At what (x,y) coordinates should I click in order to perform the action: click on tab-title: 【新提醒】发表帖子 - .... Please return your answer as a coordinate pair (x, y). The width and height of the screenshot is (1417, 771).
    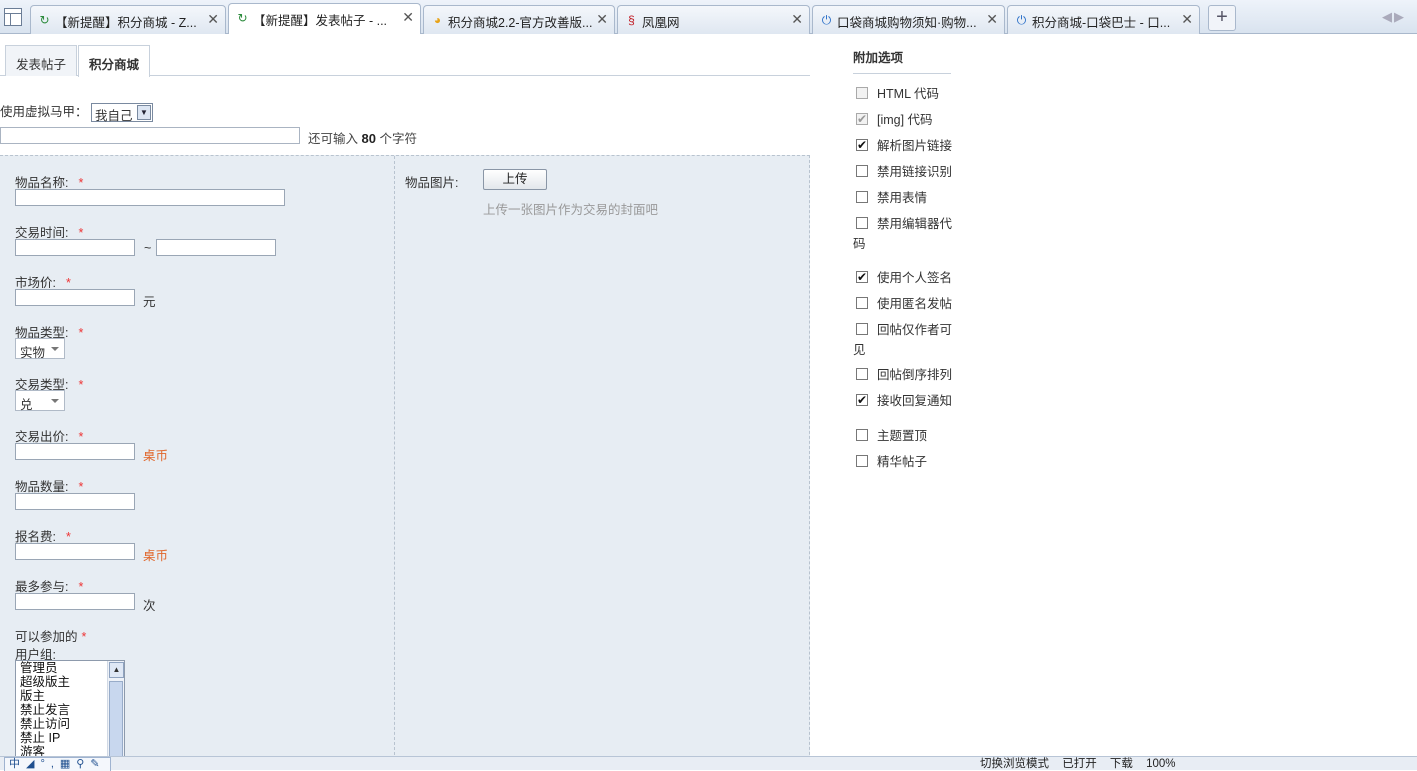
    Looking at the image, I should click on (320, 21).